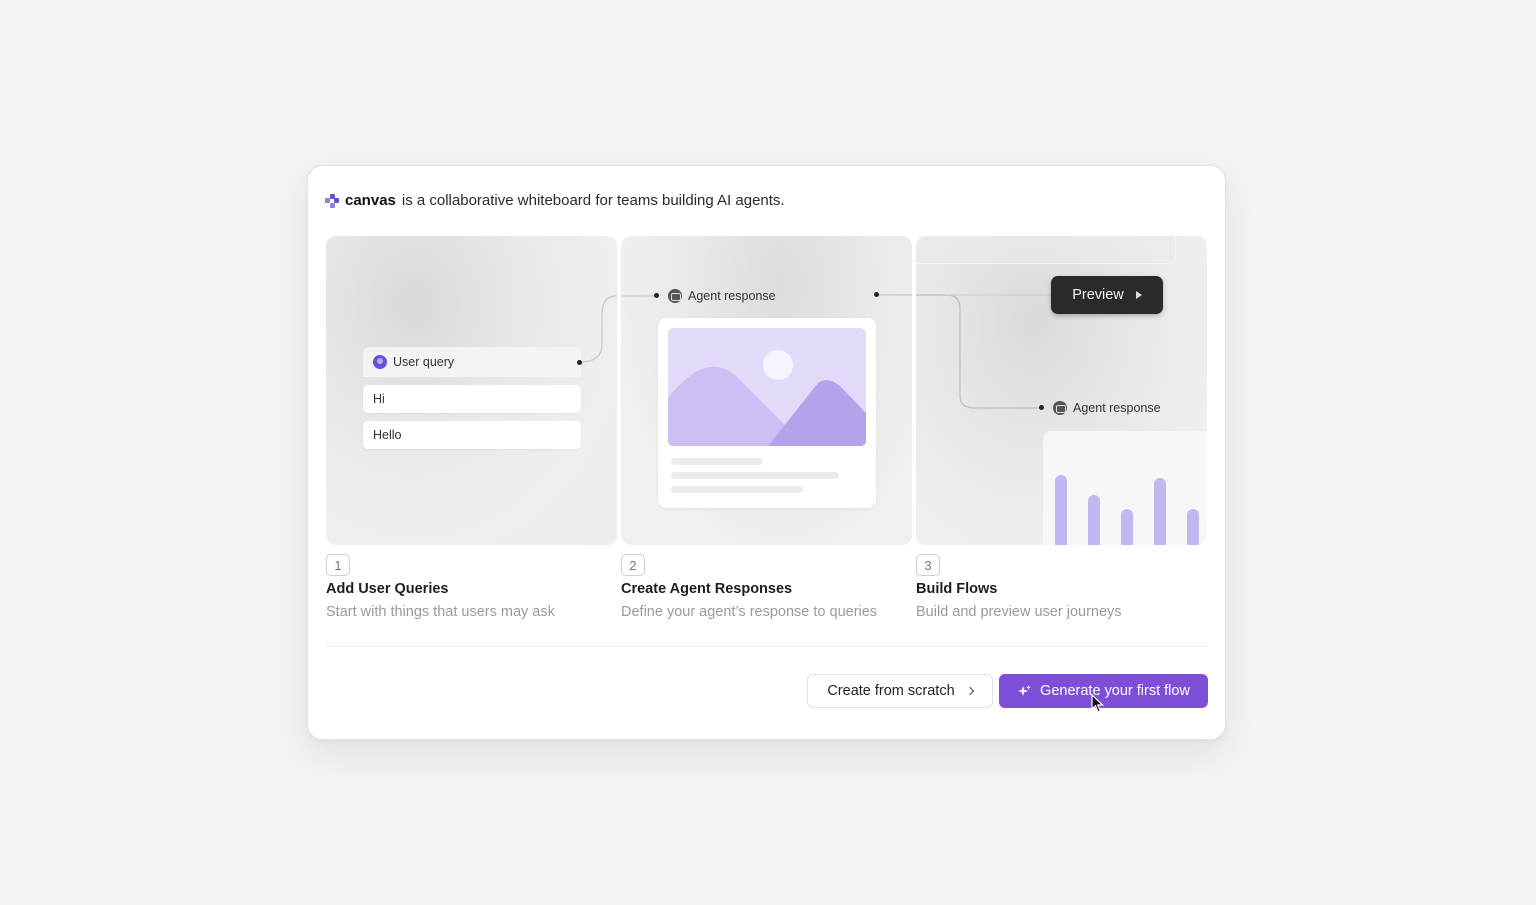 This screenshot has width=1536, height=905. I want to click on step-description: Define your agent’s response to queries, so click(749, 612).